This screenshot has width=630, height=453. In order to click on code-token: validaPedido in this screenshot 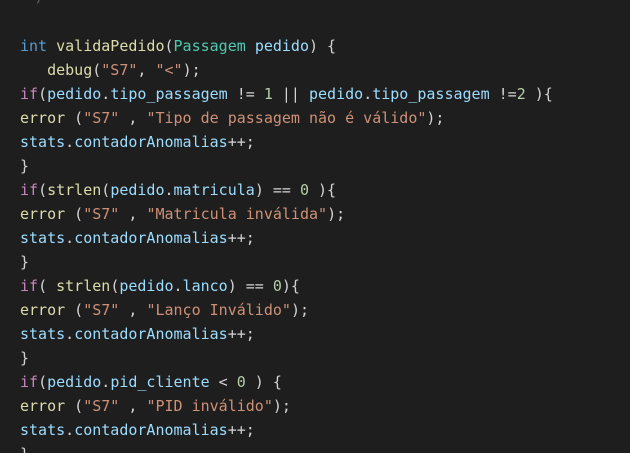, I will do `click(110, 46)`.